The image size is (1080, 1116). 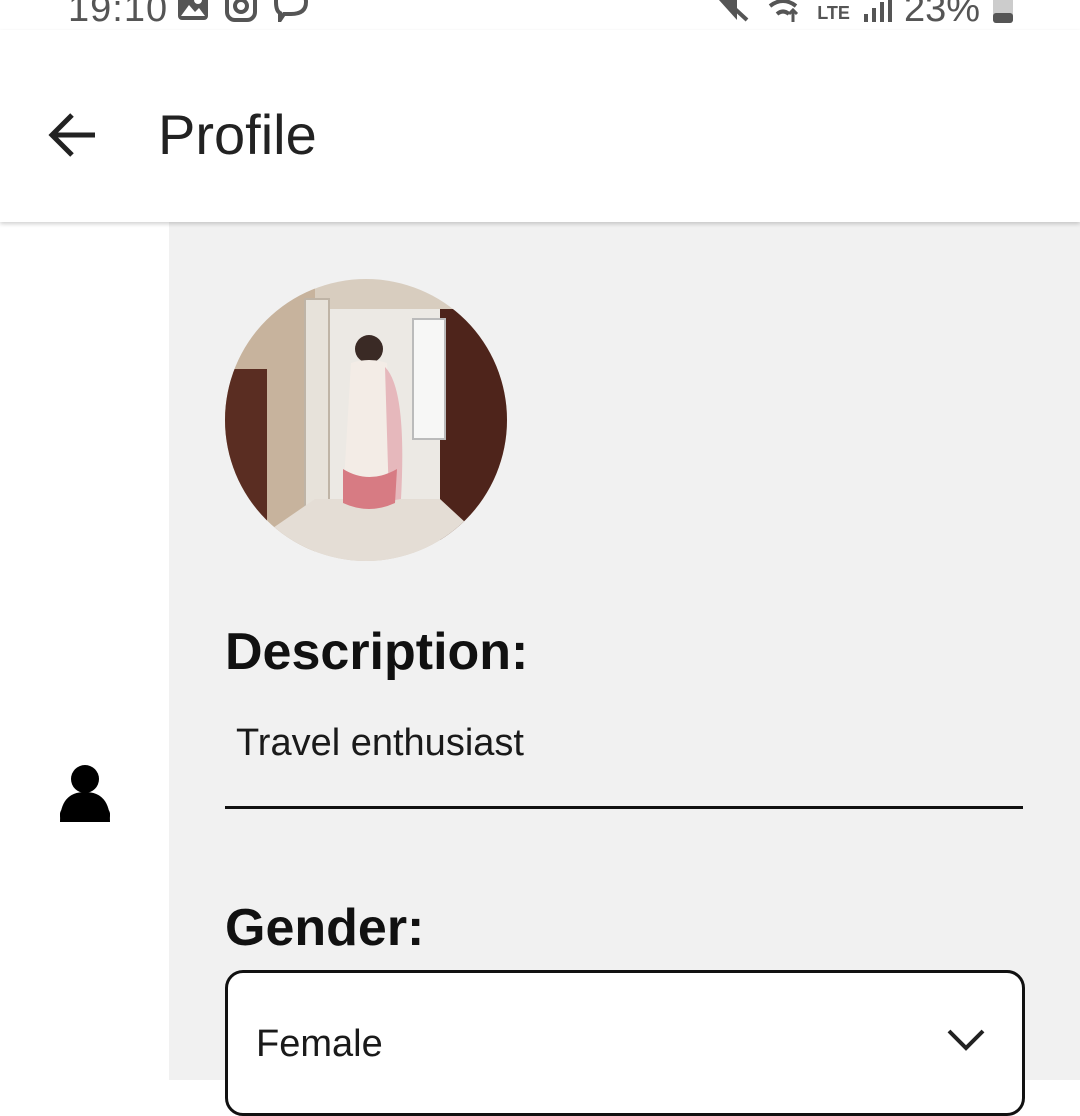 I want to click on gallery-icon, so click(x=193, y=10).